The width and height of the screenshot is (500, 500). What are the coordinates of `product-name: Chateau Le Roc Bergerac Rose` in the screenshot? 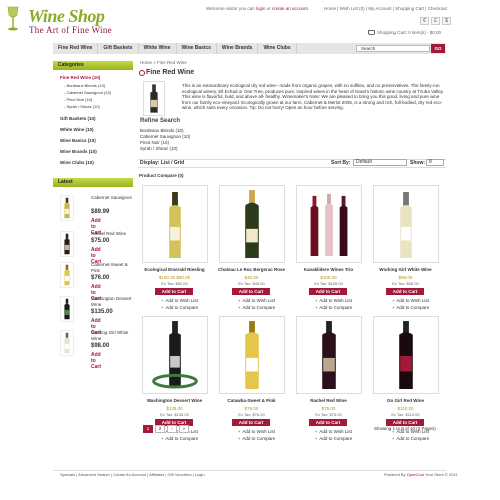 It's located at (251, 269).